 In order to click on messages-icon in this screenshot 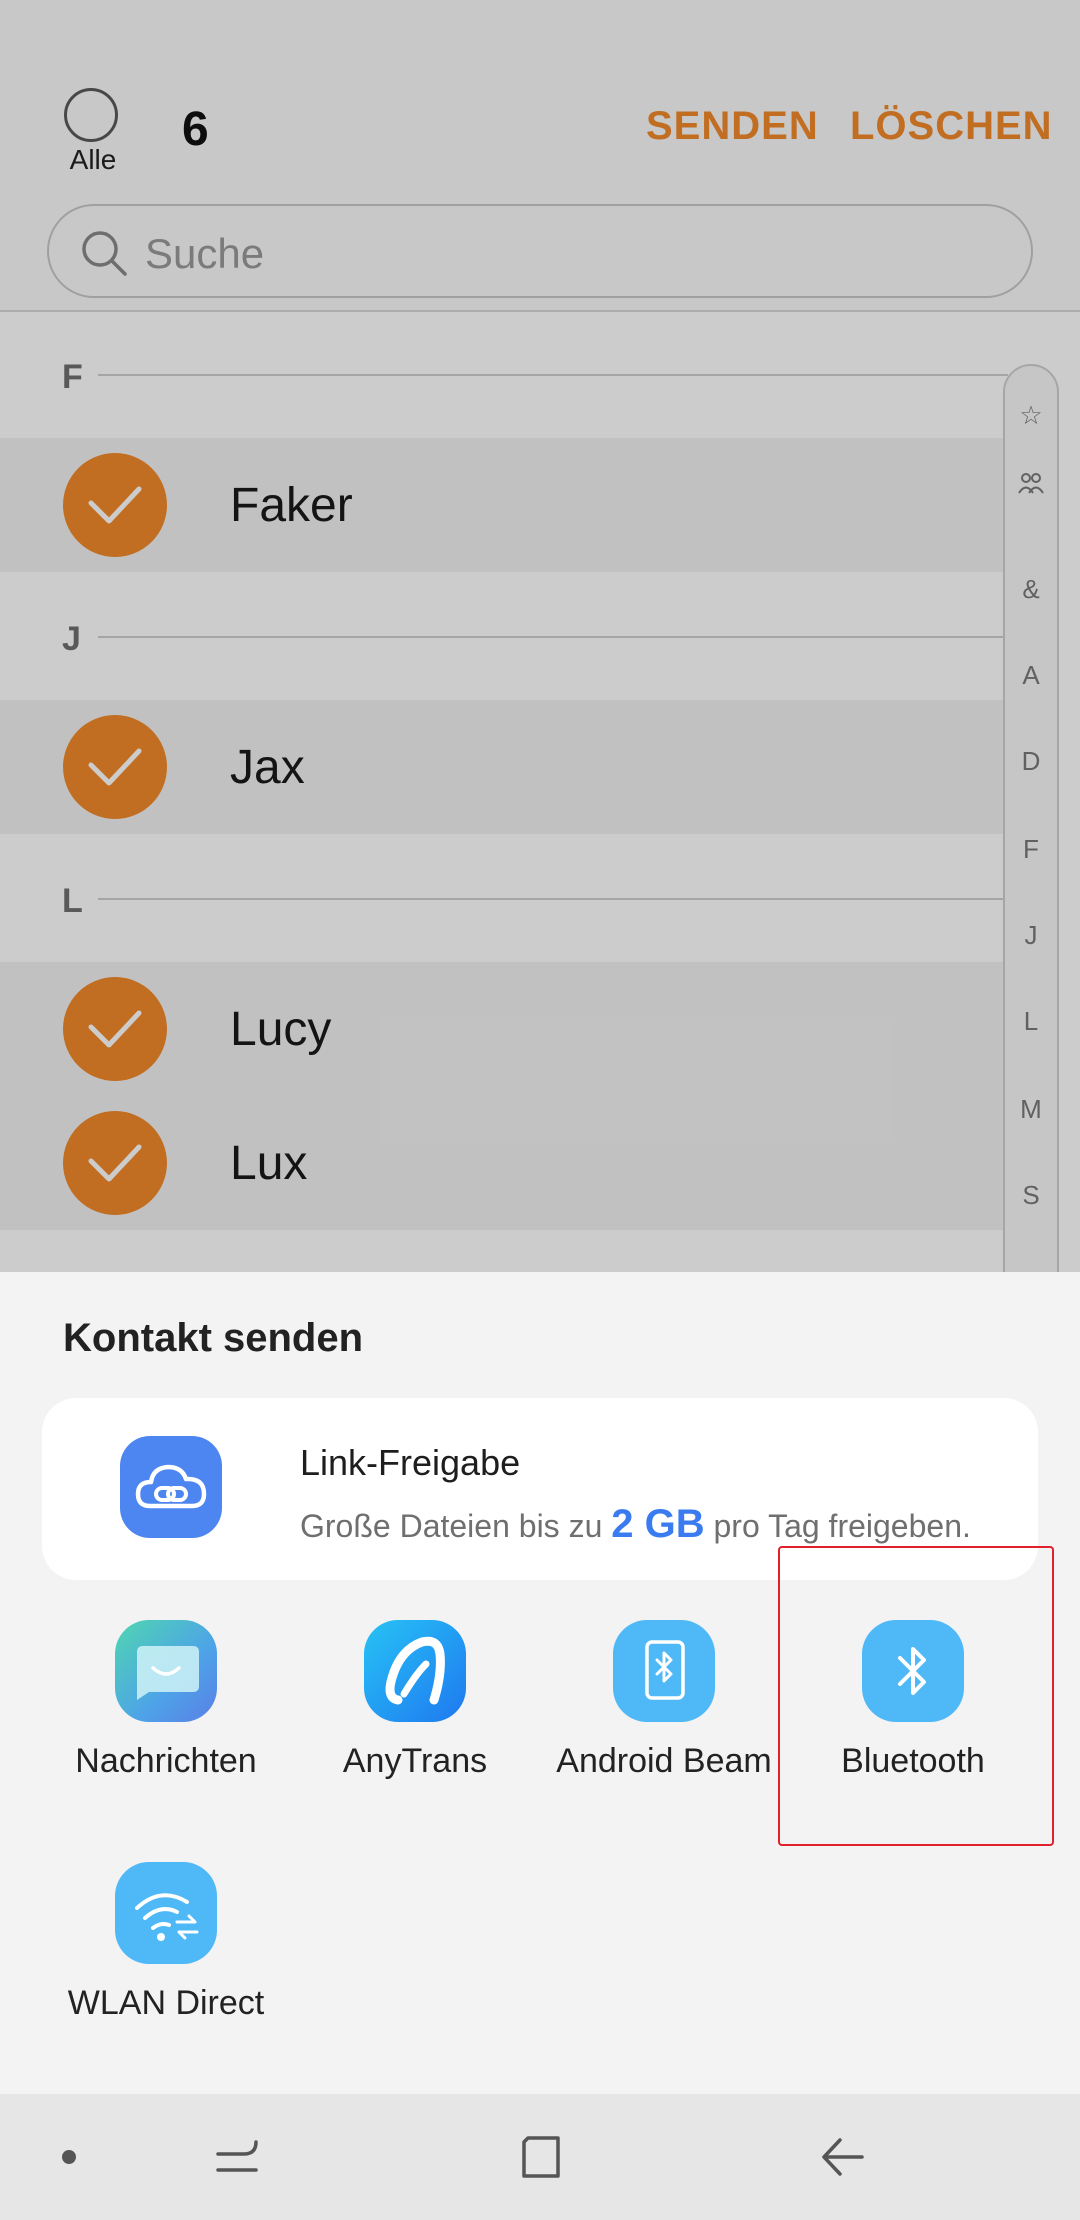, I will do `click(166, 1671)`.